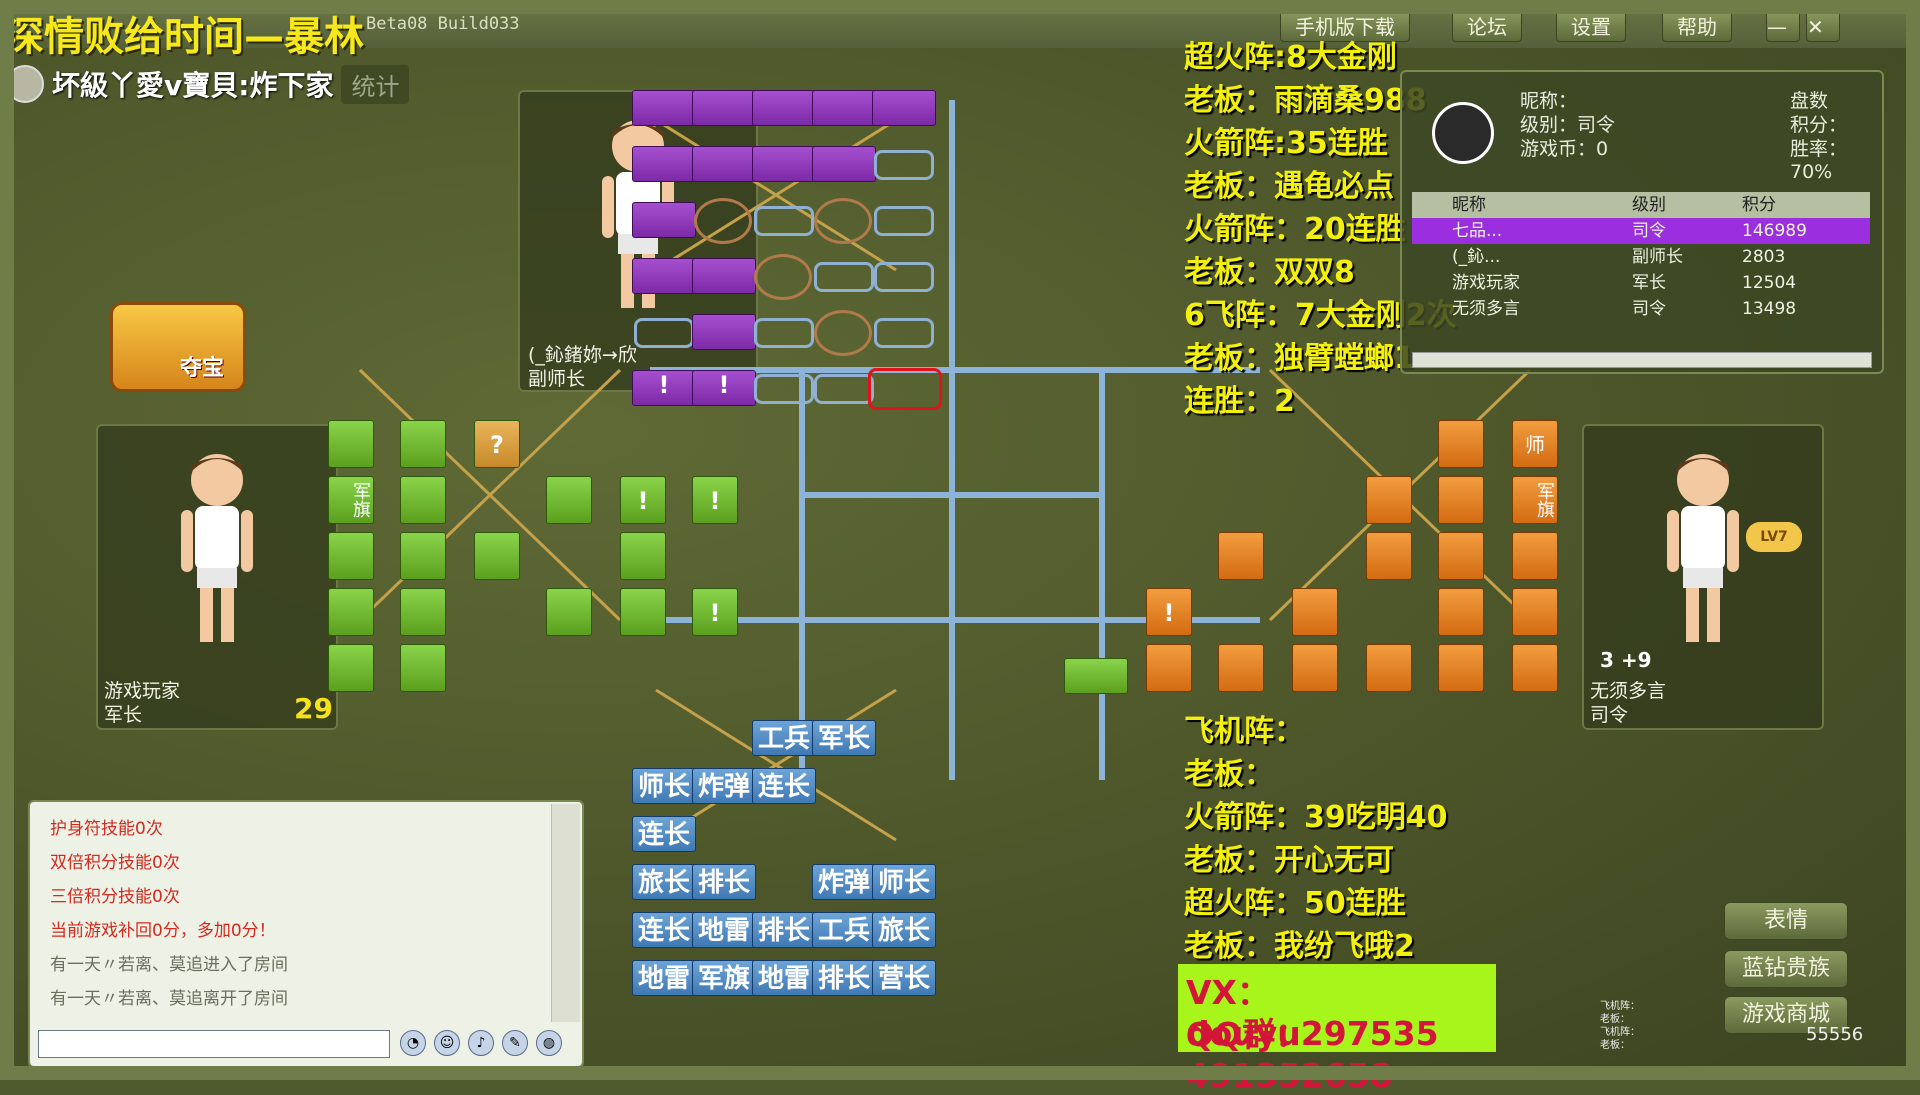 The width and height of the screenshot is (1920, 1095). I want to click on wrench-icon: ✎, so click(515, 1043).